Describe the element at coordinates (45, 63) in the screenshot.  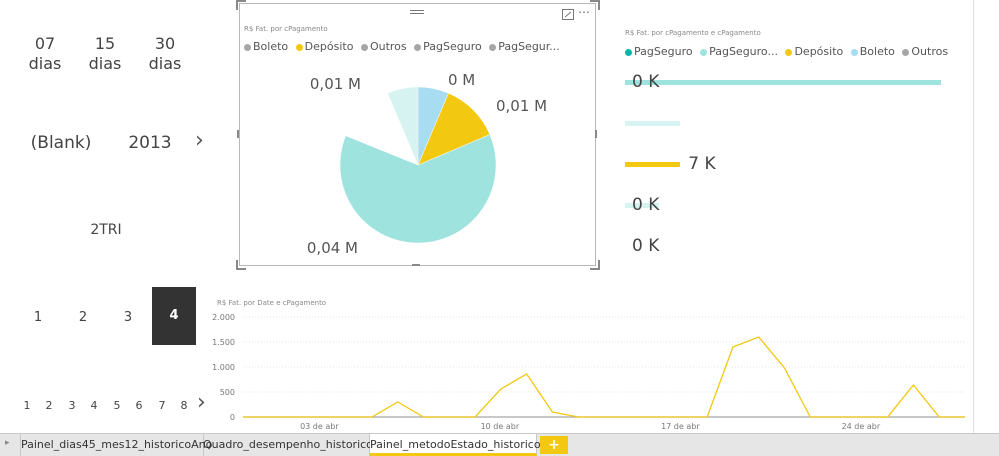
I see `days-07-unit: dias` at that location.